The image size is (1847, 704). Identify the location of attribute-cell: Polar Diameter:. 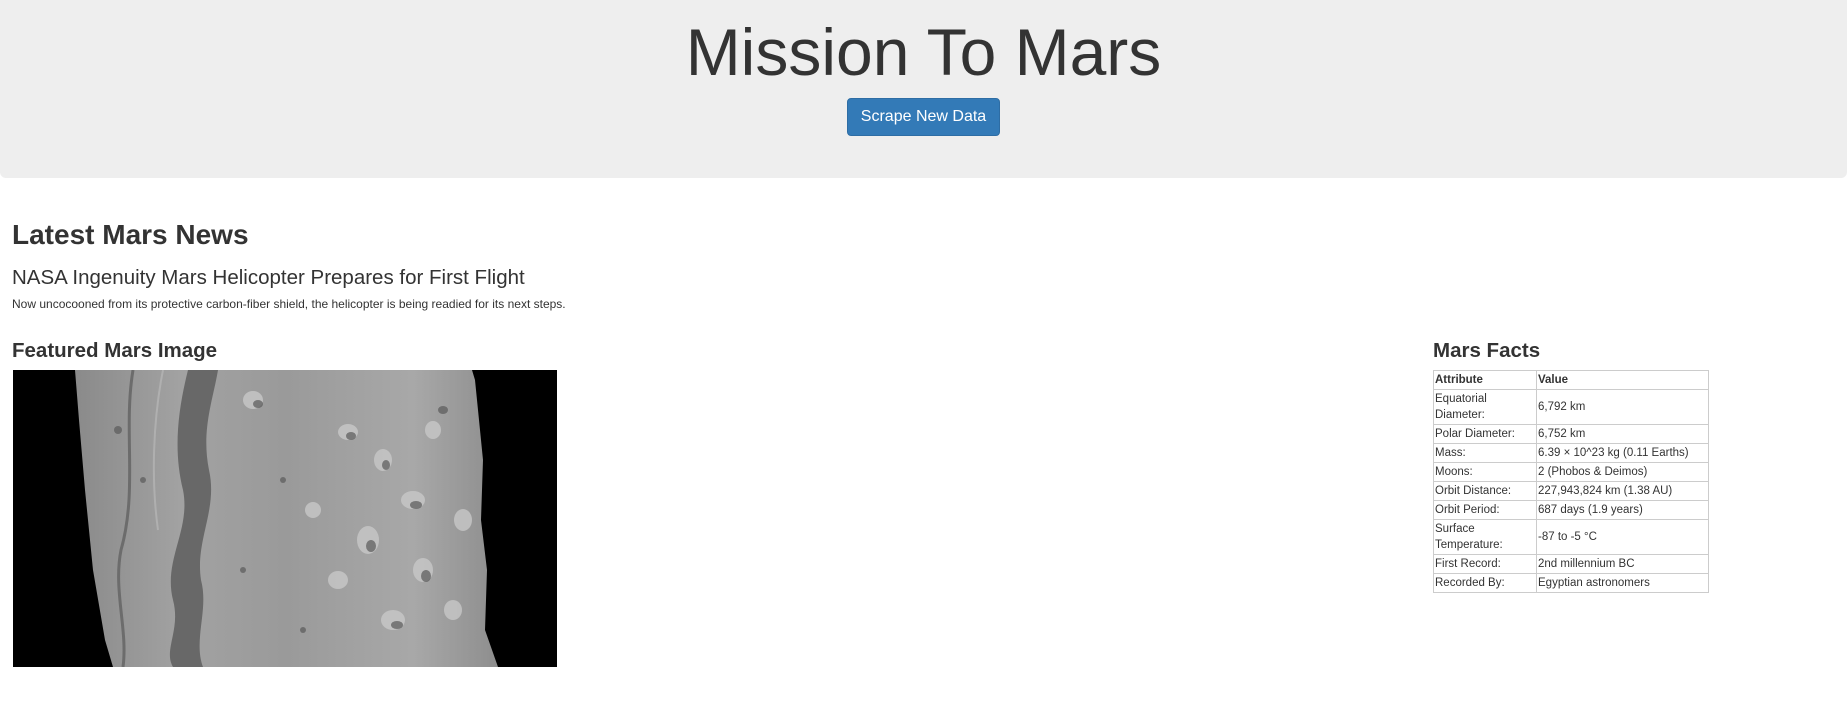
(1485, 434).